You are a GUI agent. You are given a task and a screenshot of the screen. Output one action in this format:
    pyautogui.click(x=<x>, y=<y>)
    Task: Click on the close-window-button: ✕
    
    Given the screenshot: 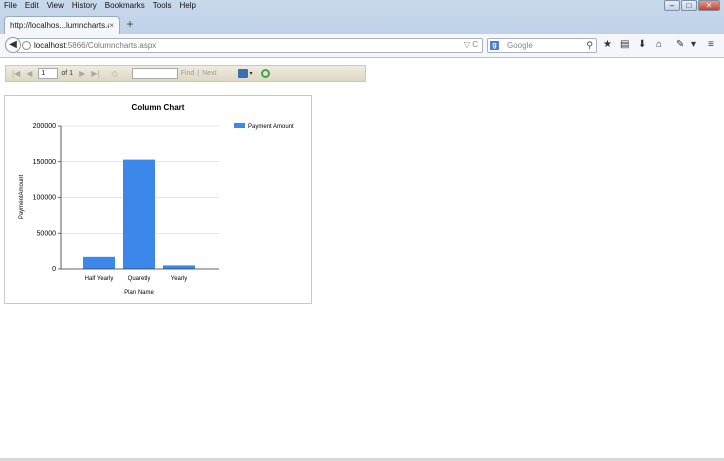 What is the action you would take?
    pyautogui.click(x=709, y=5)
    